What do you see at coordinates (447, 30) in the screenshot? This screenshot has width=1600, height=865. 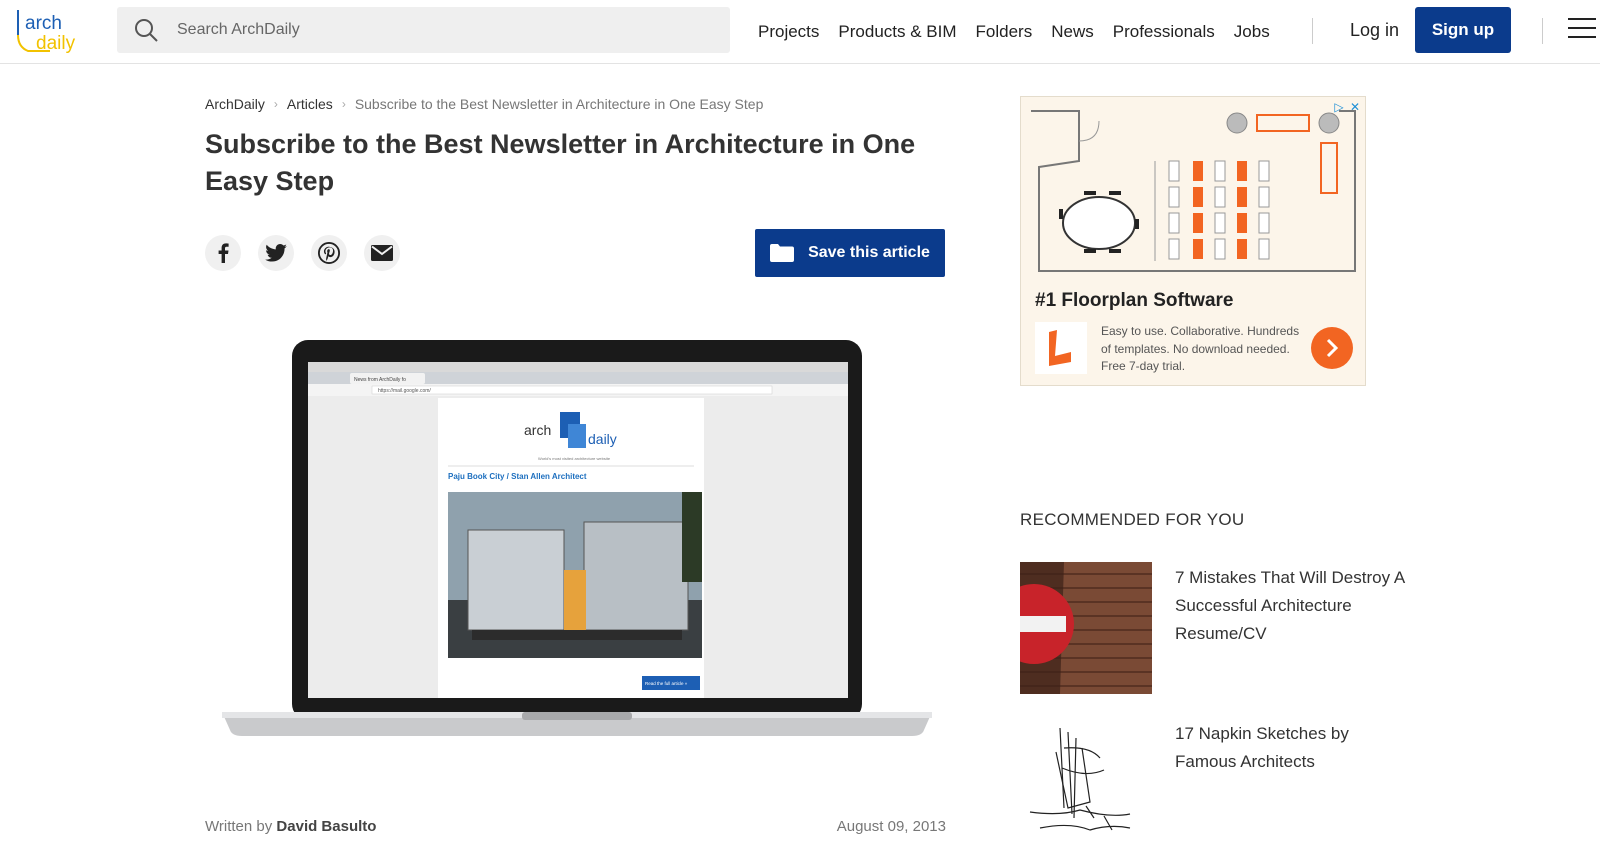 I see `search-input` at bounding box center [447, 30].